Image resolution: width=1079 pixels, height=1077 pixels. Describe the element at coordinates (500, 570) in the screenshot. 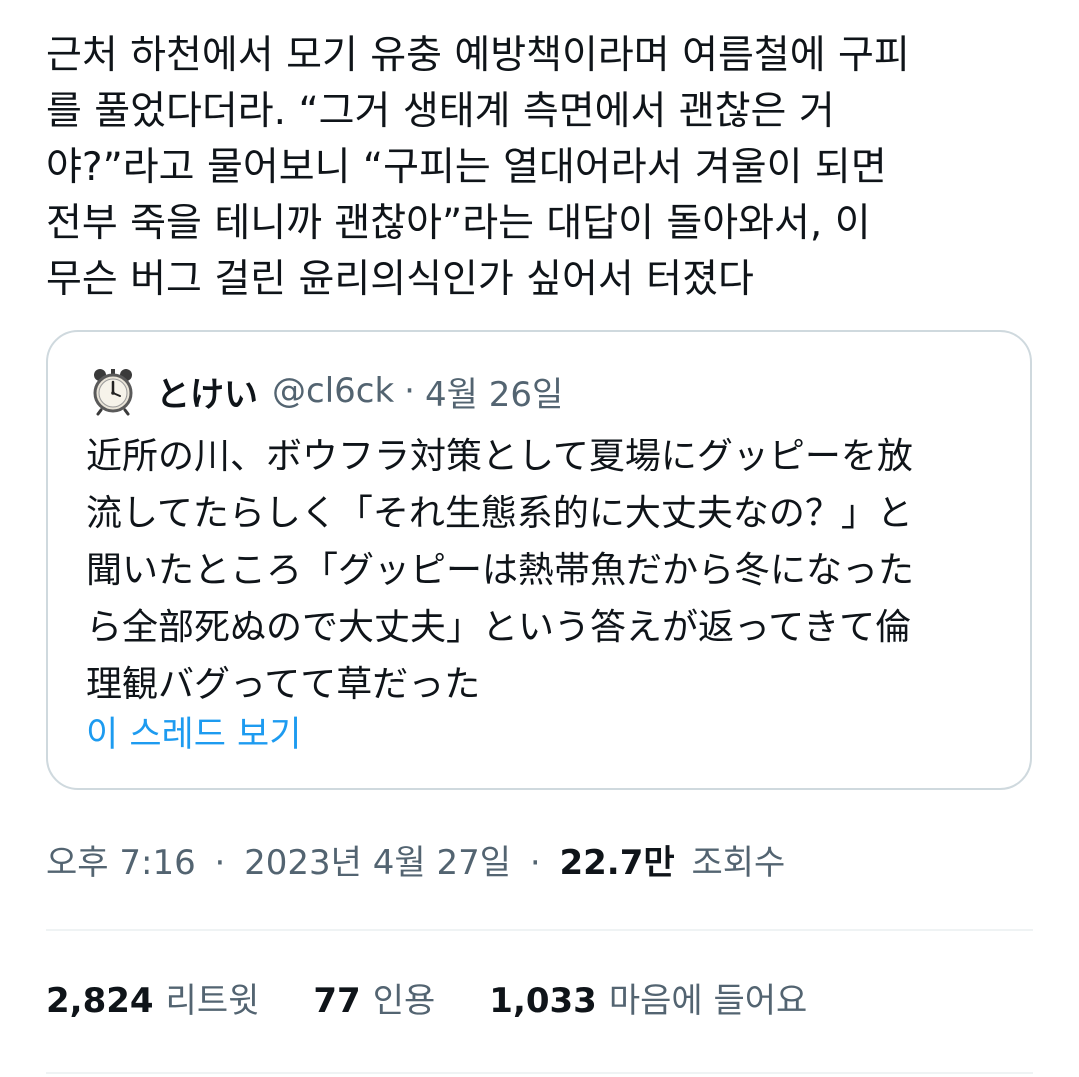

I see `quoted-text-line: 聞いたところ「グッピーは熱帯魚だから冬になった` at that location.